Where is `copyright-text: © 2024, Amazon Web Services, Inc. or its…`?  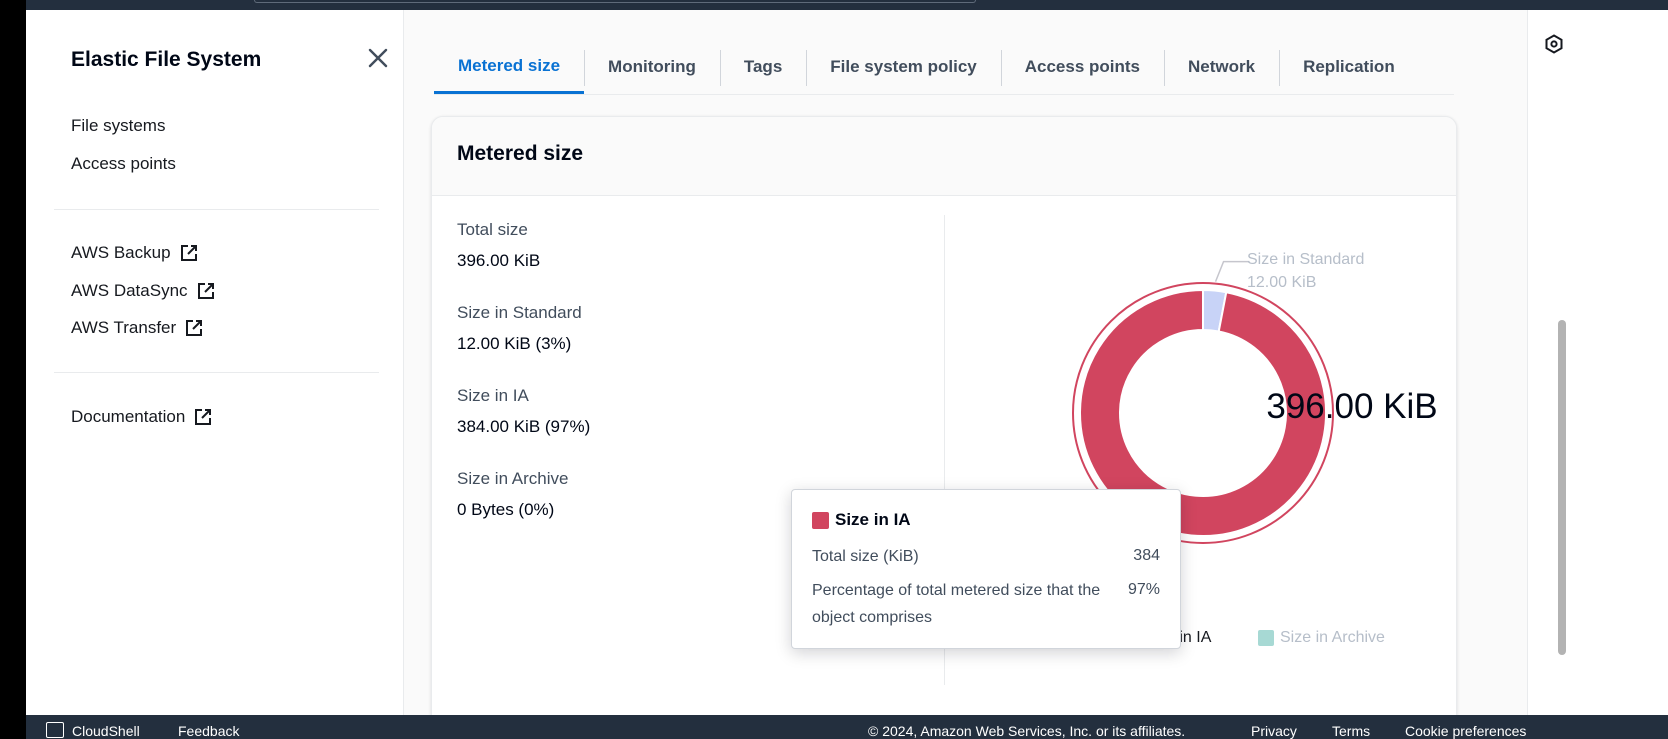 copyright-text: © 2024, Amazon Web Services, Inc. or its… is located at coordinates (1027, 731).